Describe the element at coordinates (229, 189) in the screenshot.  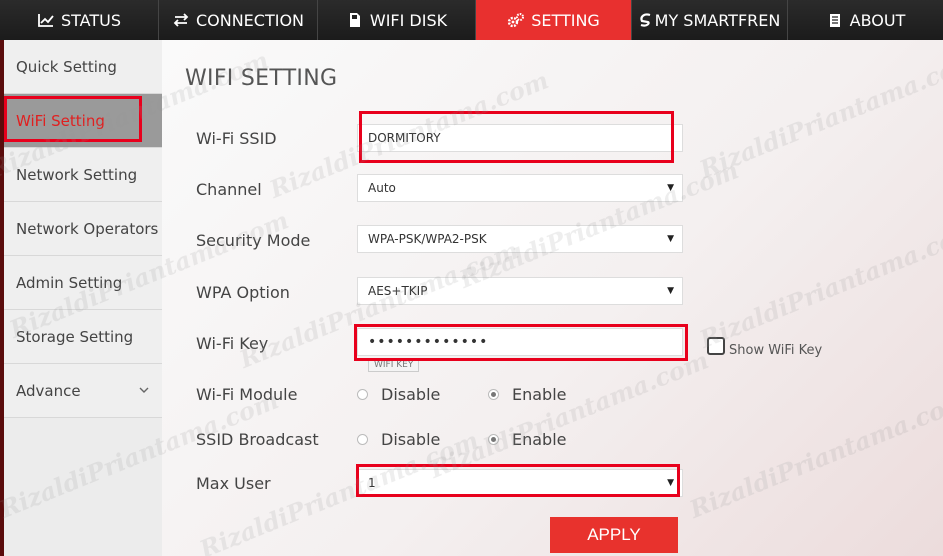
I see `channel-label: Channel` at that location.